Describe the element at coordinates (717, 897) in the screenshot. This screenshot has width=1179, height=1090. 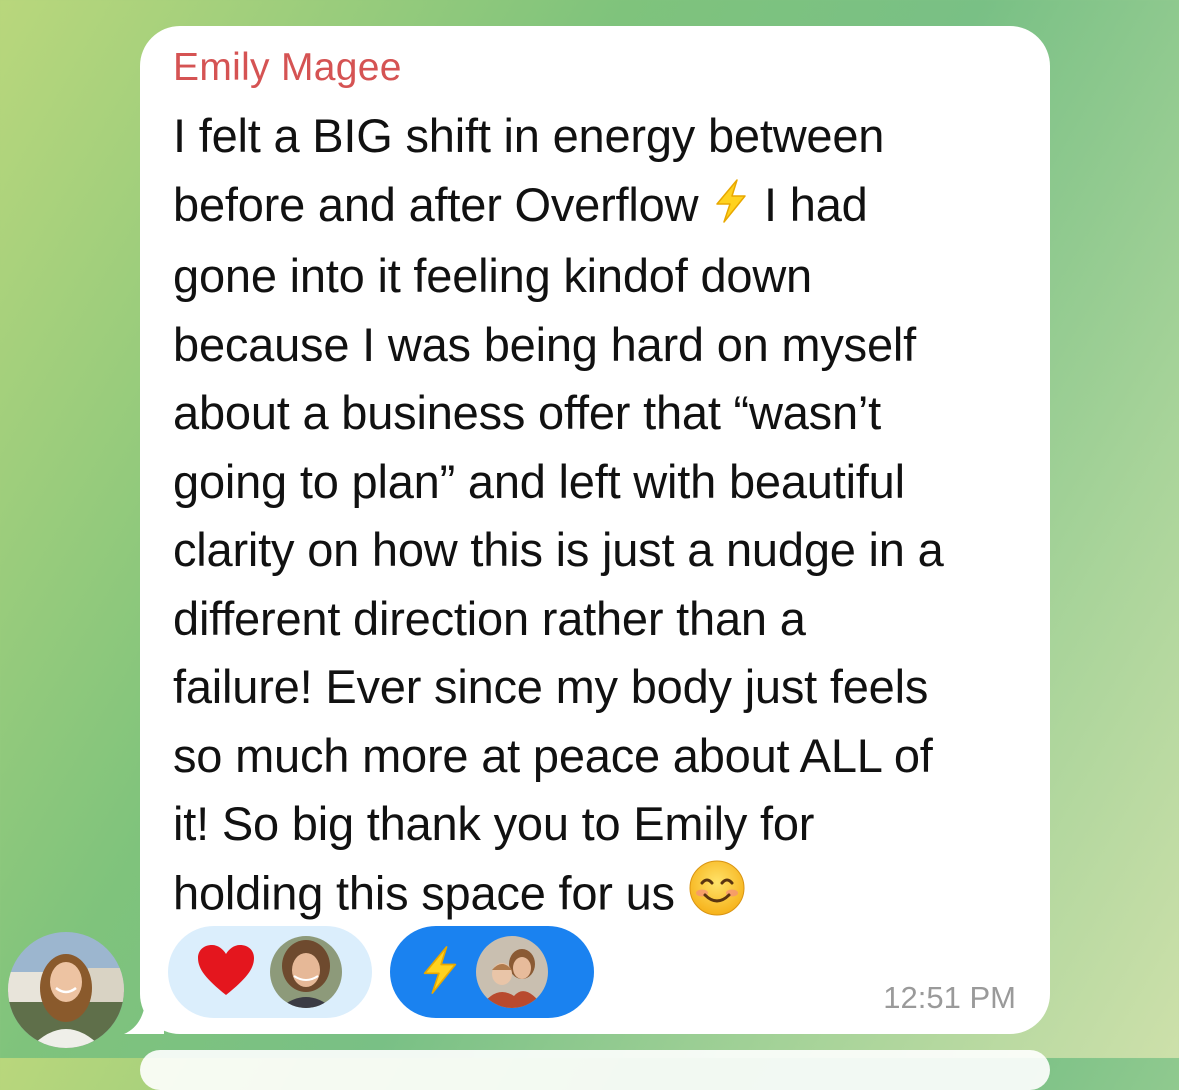
I see `smiling-face-emoji-icon` at that location.